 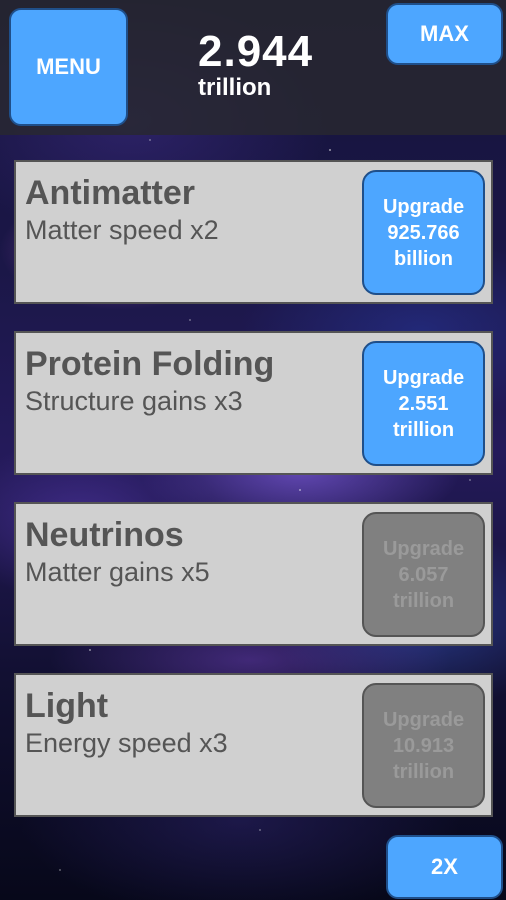 I want to click on upgrade-button-disabled: Upgrade 6.057 trillion, so click(x=423, y=574).